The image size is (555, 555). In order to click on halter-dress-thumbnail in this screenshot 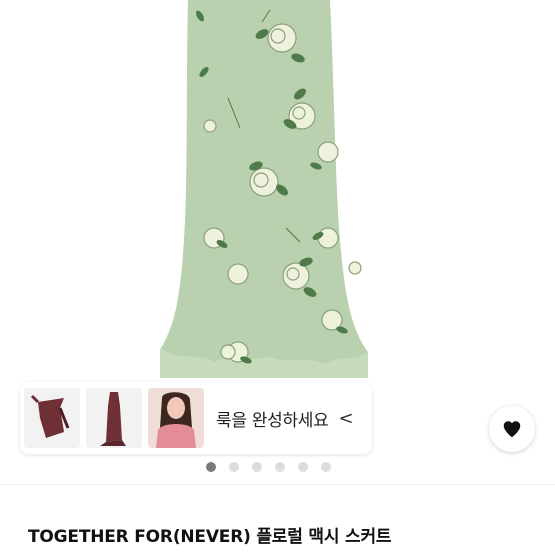, I will do `click(114, 418)`.